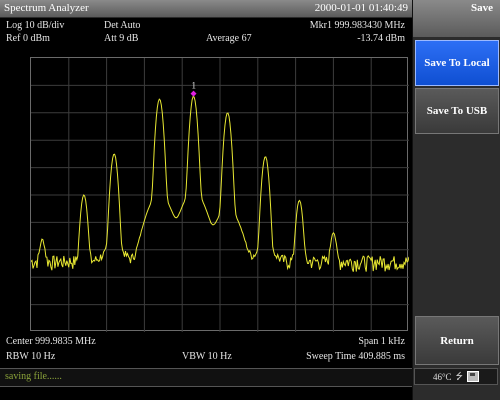  I want to click on scale-readout: Log 10 dB/div, so click(35, 25).